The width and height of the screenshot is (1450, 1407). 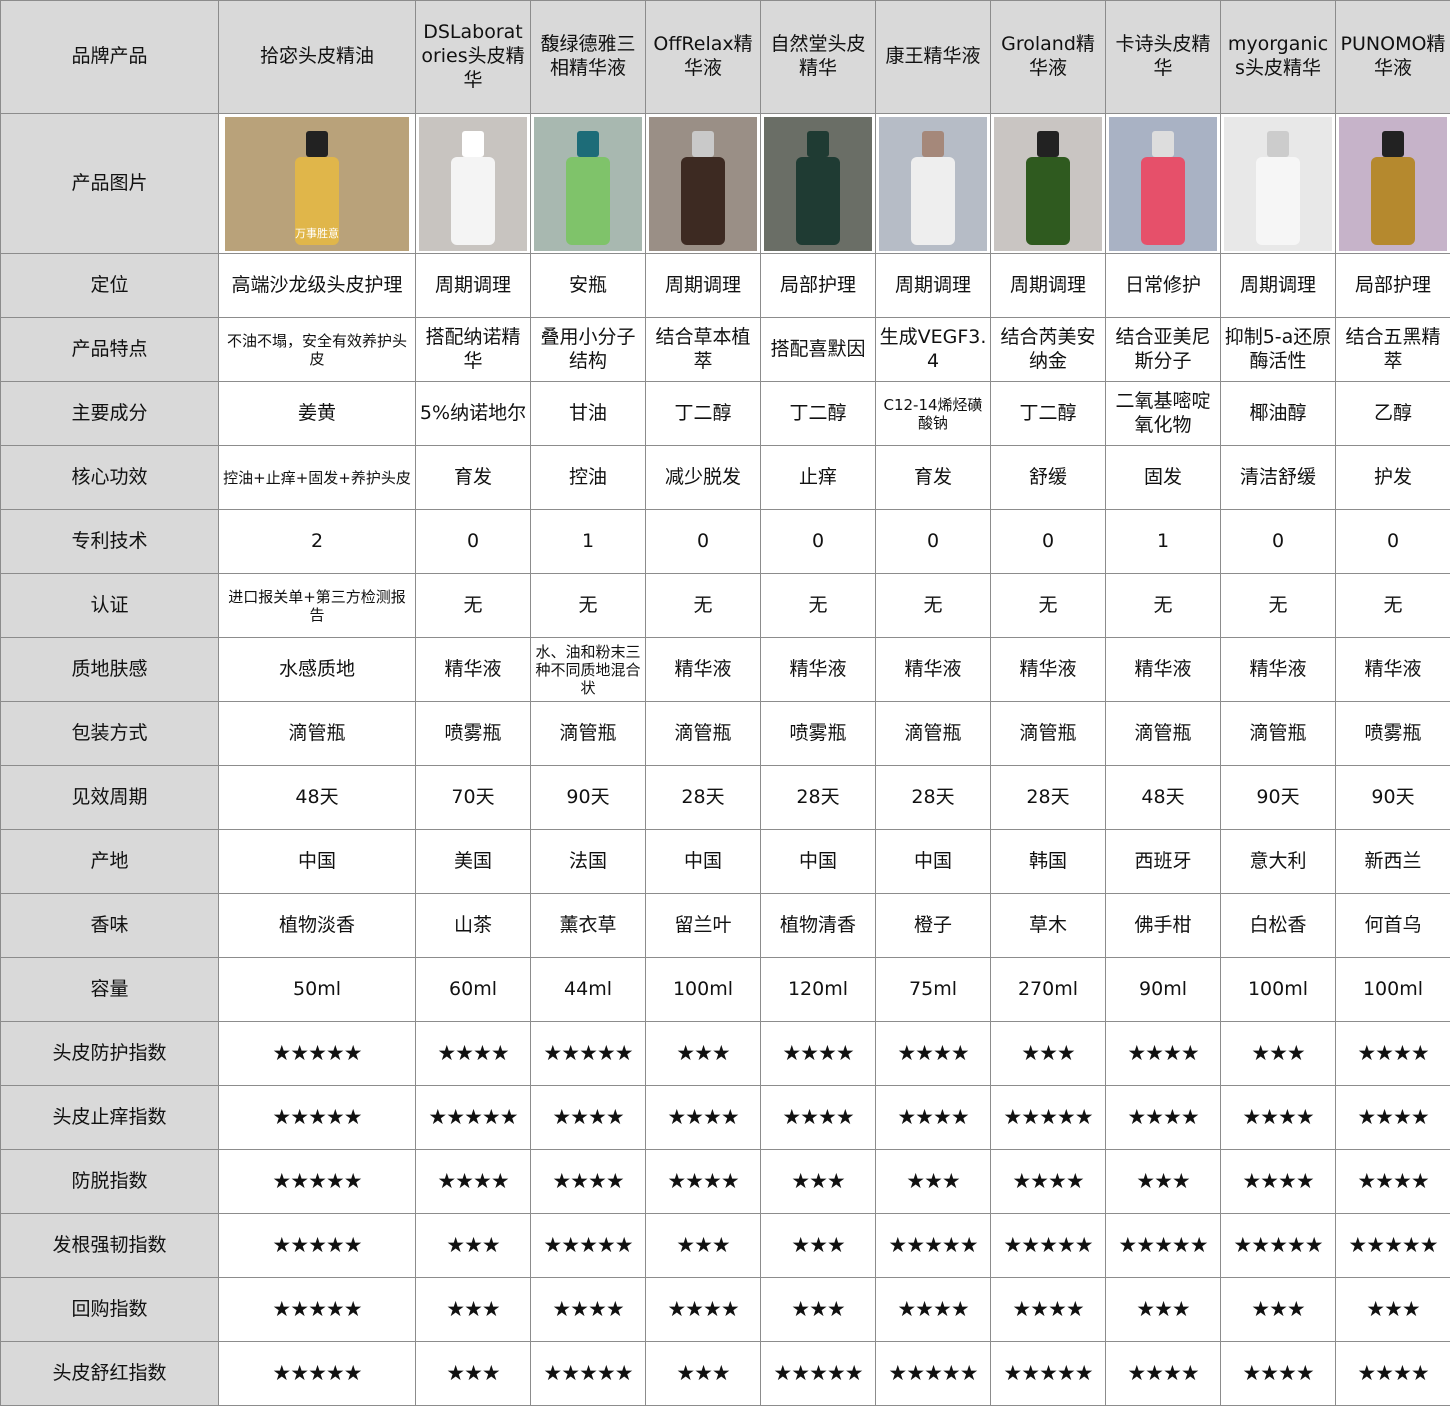 I want to click on row-label: 包装方式, so click(x=109, y=733).